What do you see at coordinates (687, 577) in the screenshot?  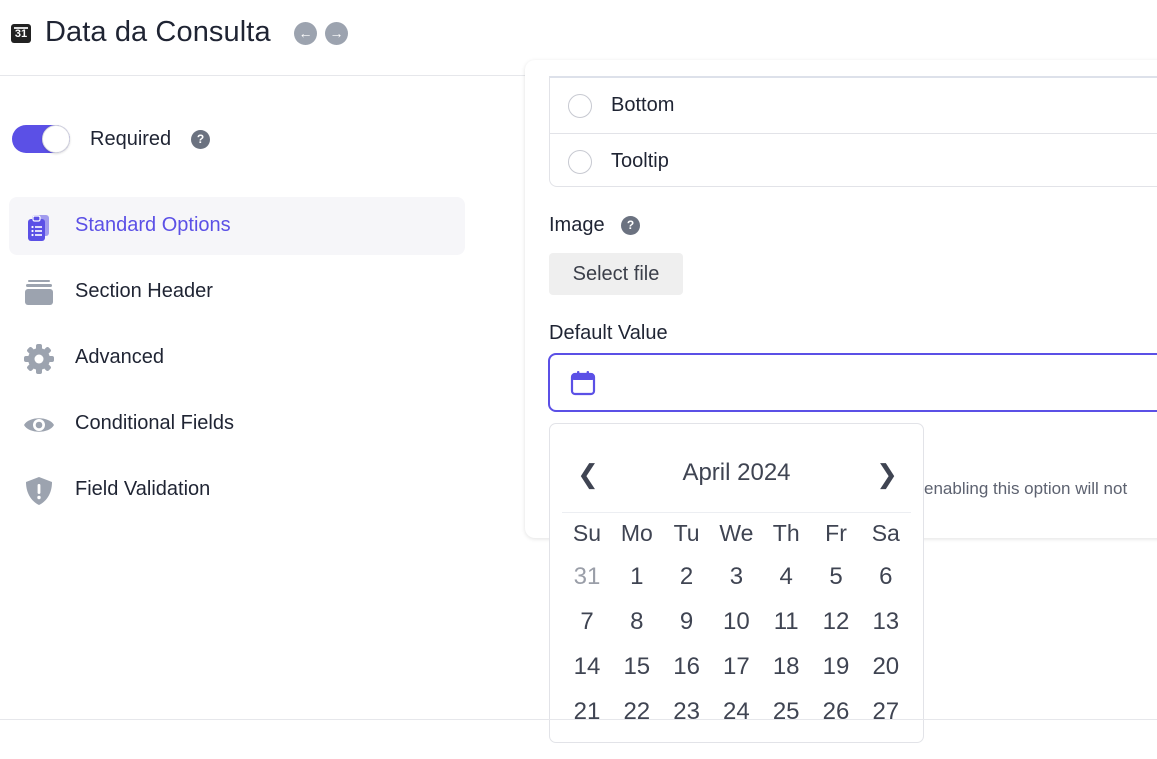 I see `calendar-day: 2` at bounding box center [687, 577].